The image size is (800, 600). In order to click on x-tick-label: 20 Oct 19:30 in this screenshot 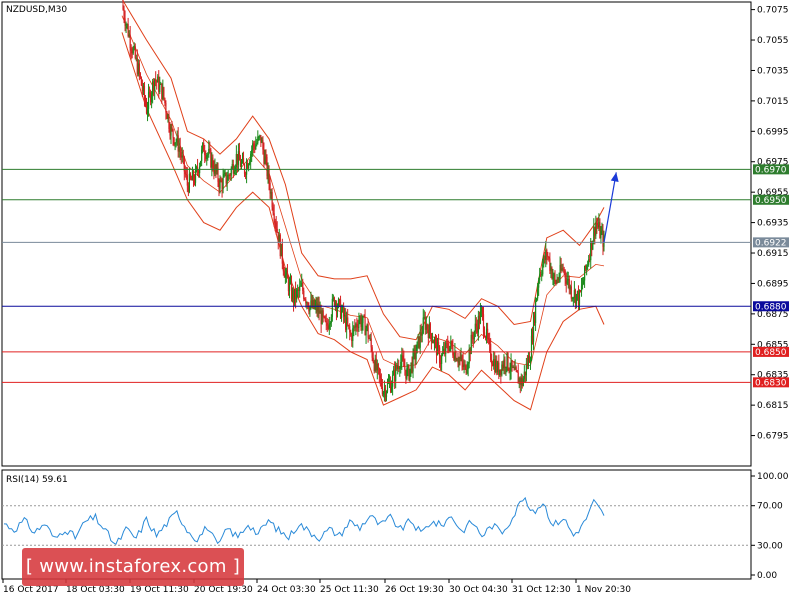, I will do `click(223, 590)`.